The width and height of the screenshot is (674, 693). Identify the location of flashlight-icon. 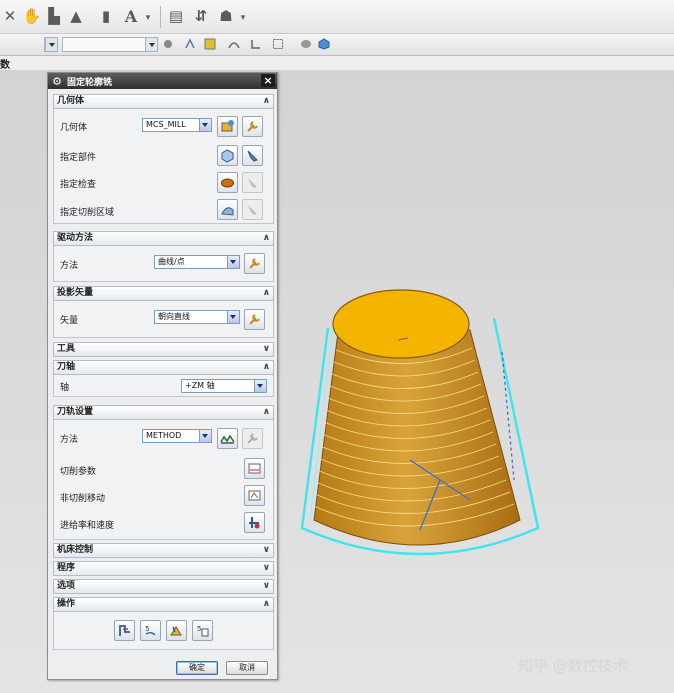
(252, 210).